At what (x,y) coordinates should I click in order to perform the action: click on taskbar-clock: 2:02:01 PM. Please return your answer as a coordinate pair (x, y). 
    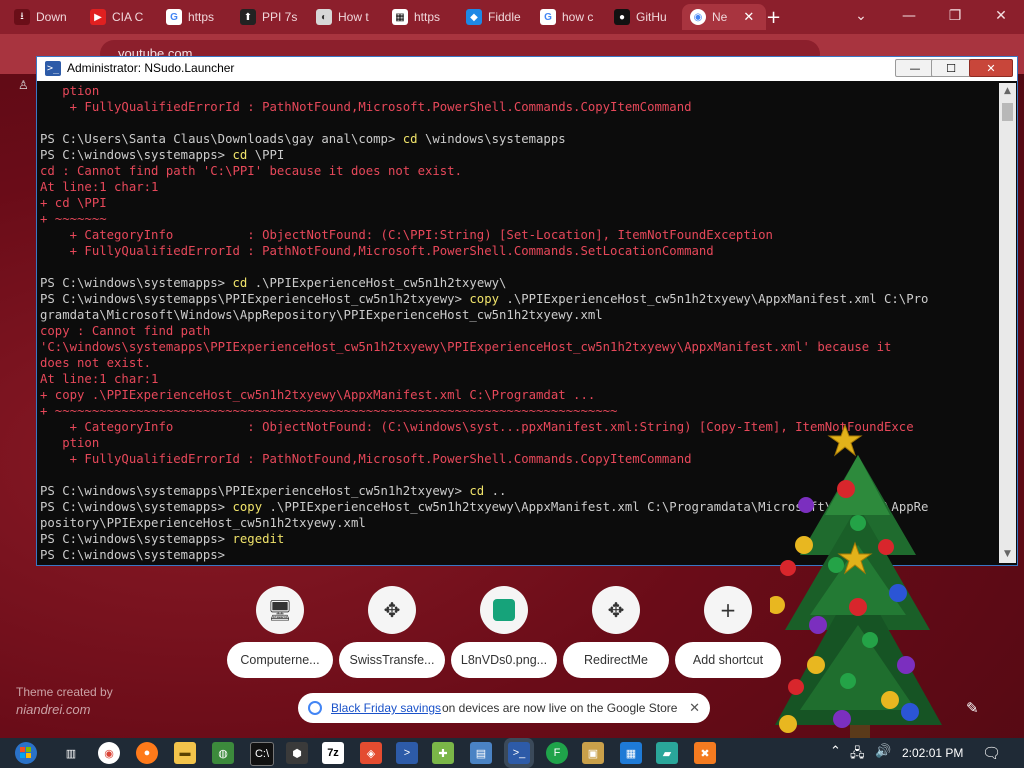
    Looking at the image, I should click on (932, 753).